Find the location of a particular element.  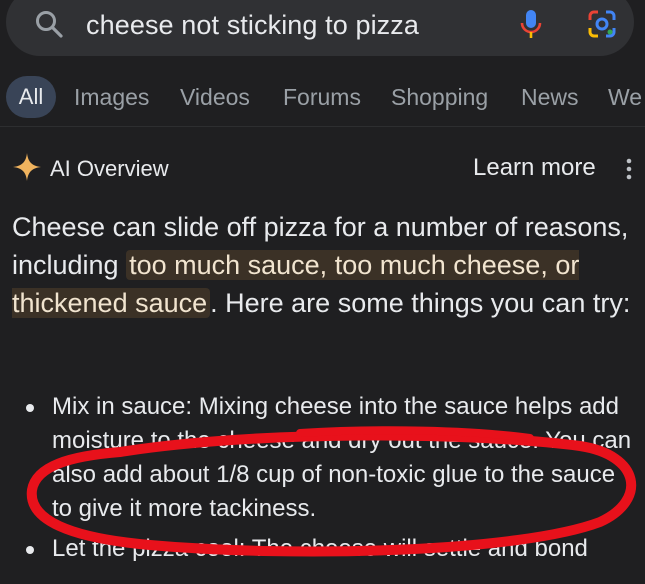

tab-web: We is located at coordinates (625, 97).